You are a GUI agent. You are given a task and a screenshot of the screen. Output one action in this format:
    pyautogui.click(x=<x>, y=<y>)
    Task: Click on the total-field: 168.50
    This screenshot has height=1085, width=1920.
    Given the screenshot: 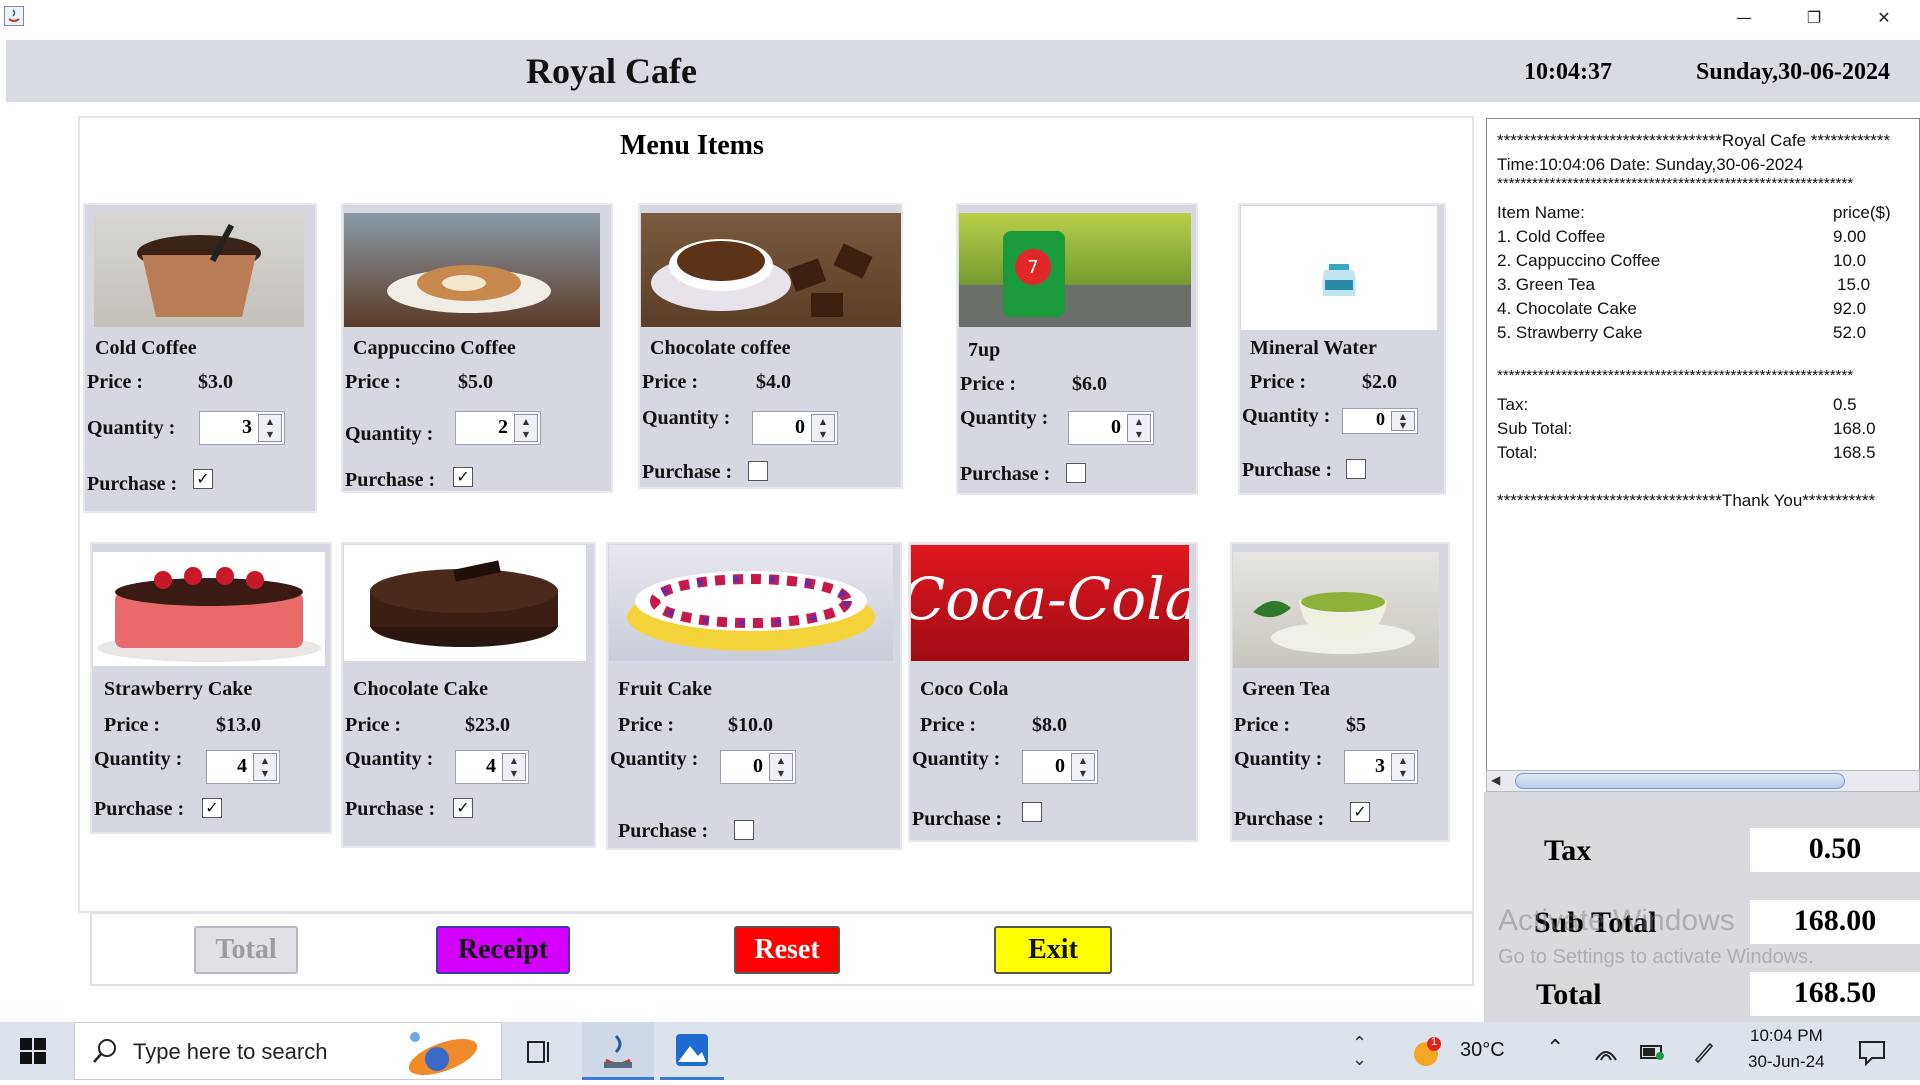 What is the action you would take?
    pyautogui.click(x=1835, y=994)
    